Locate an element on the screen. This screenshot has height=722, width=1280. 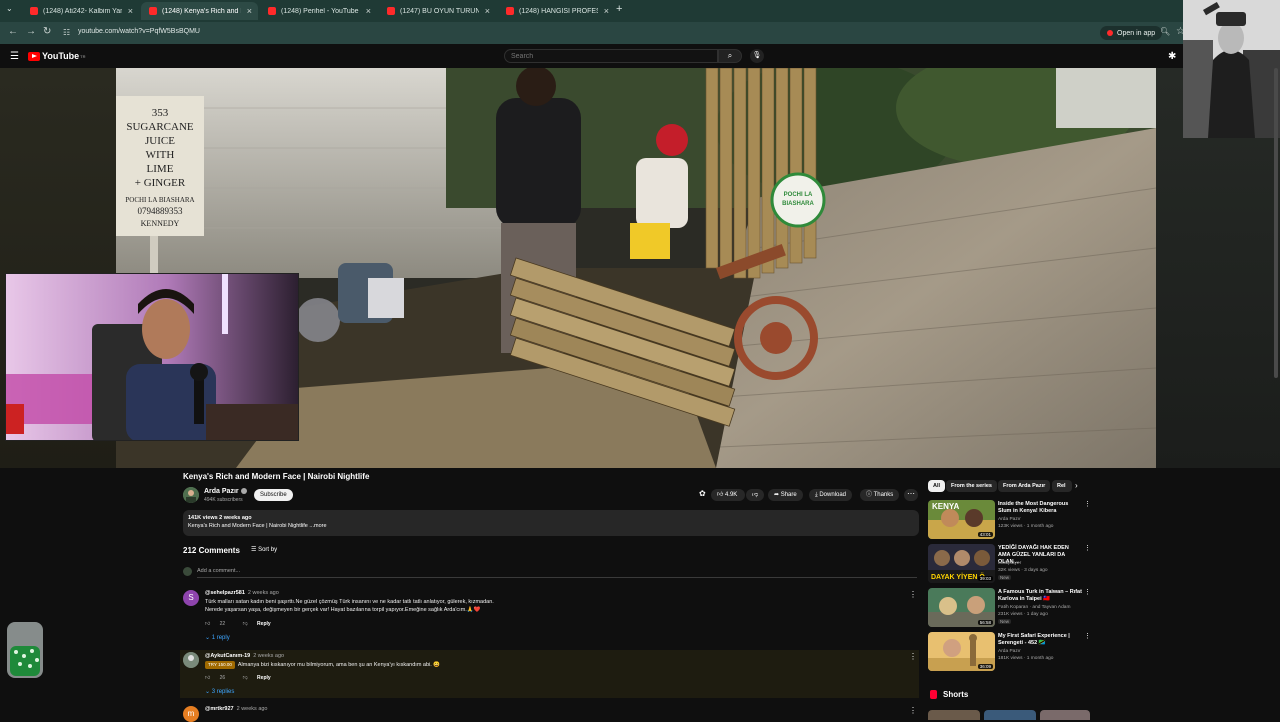
chip-all: All is located at coordinates (937, 486).